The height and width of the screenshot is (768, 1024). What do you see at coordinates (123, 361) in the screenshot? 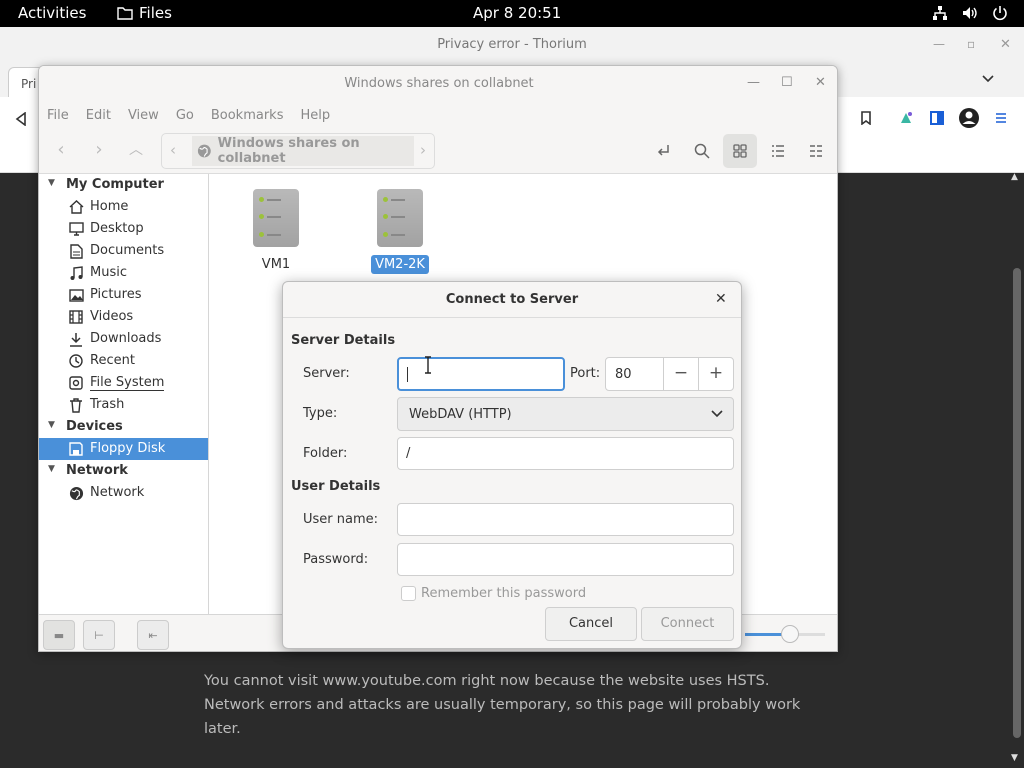
I see `sidebar-item-recent: Recent` at bounding box center [123, 361].